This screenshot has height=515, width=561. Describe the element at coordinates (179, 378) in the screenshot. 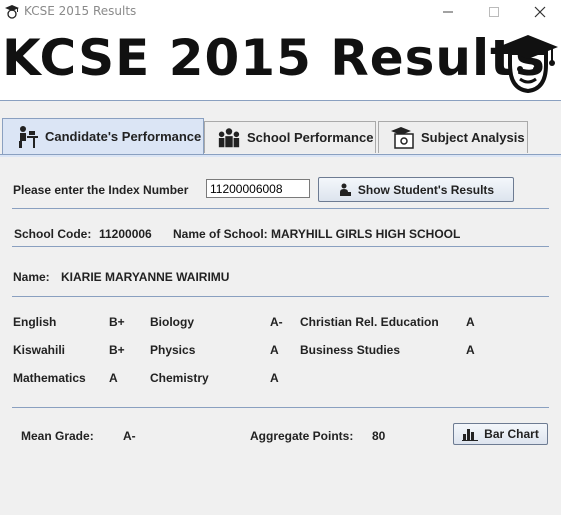

I see `subject-name: Chemistry` at that location.